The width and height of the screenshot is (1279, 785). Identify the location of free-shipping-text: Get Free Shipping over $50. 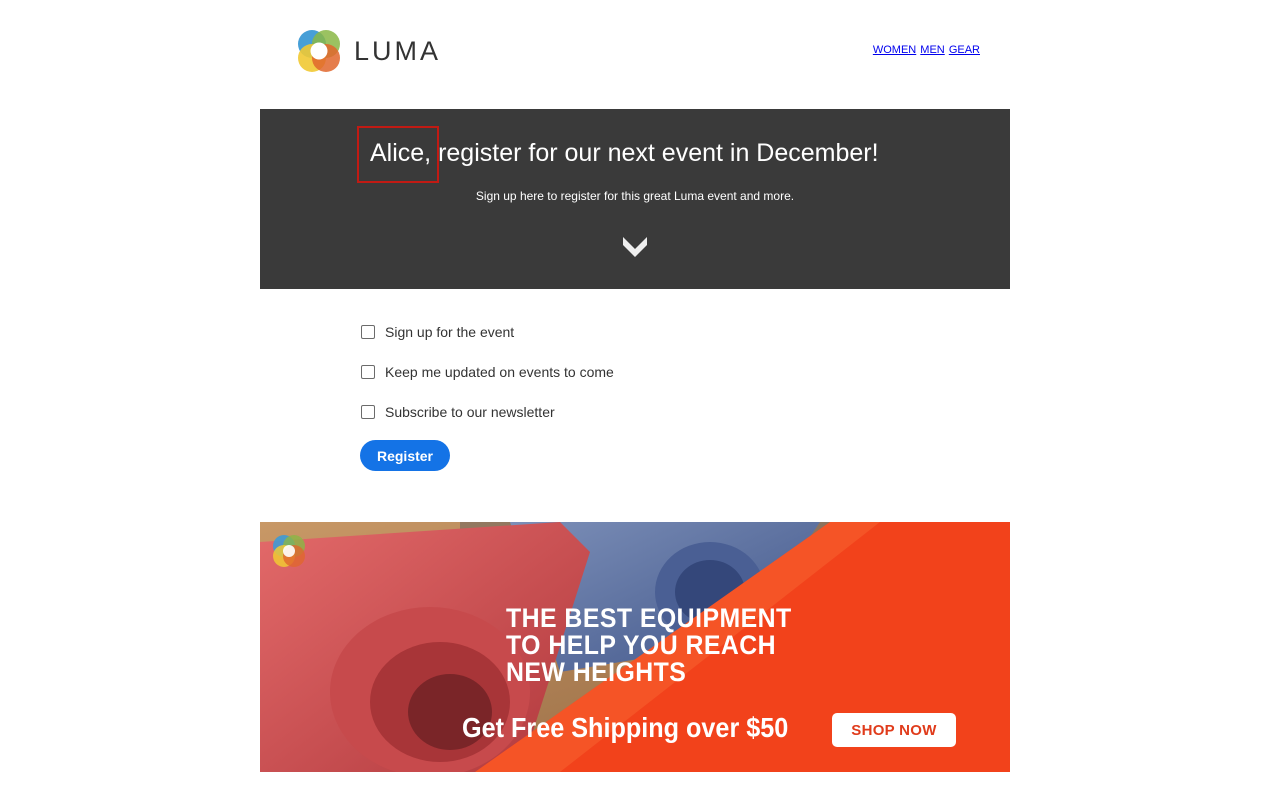
(625, 727).